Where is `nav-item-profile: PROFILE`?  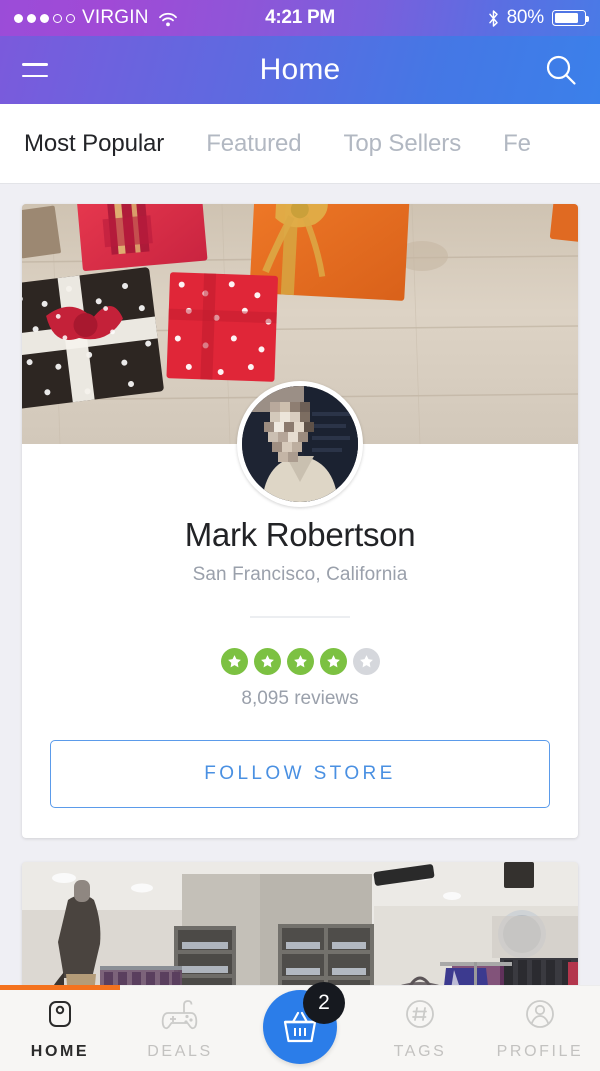 nav-item-profile: PROFILE is located at coordinates (540, 1027).